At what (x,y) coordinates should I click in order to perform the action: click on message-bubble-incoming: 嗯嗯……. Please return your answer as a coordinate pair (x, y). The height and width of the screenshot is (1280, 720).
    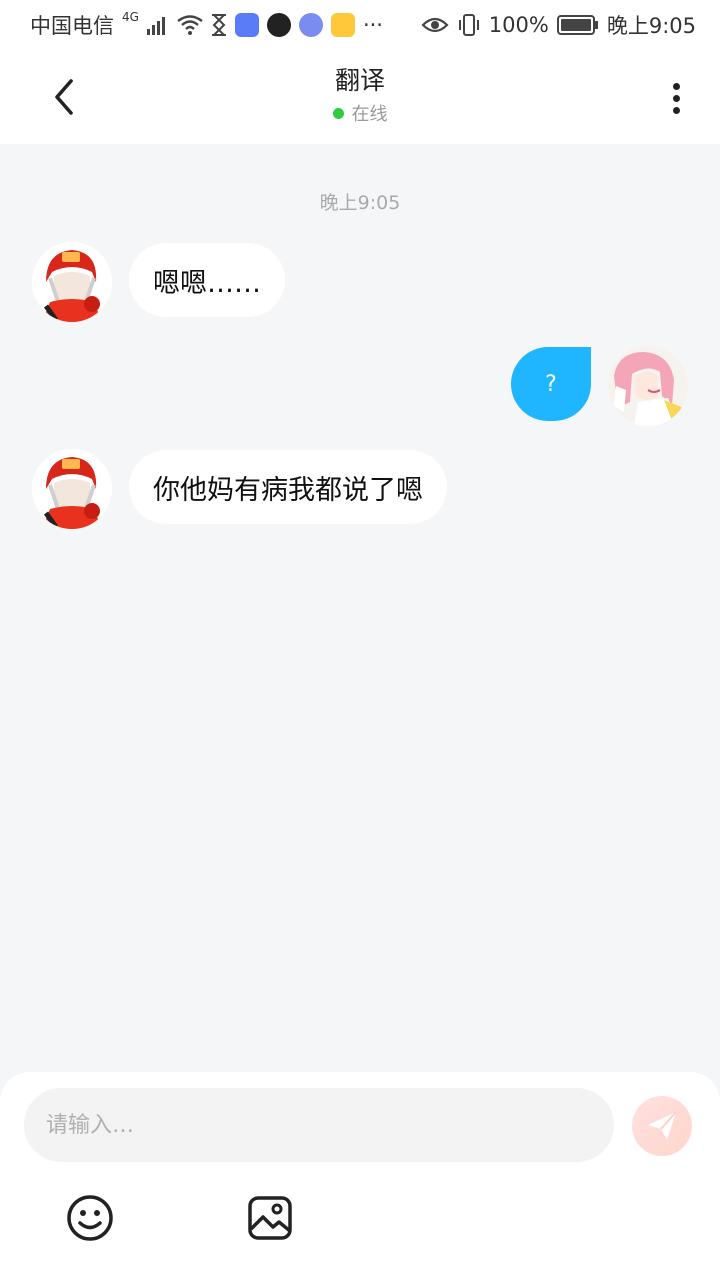
    Looking at the image, I should click on (207, 280).